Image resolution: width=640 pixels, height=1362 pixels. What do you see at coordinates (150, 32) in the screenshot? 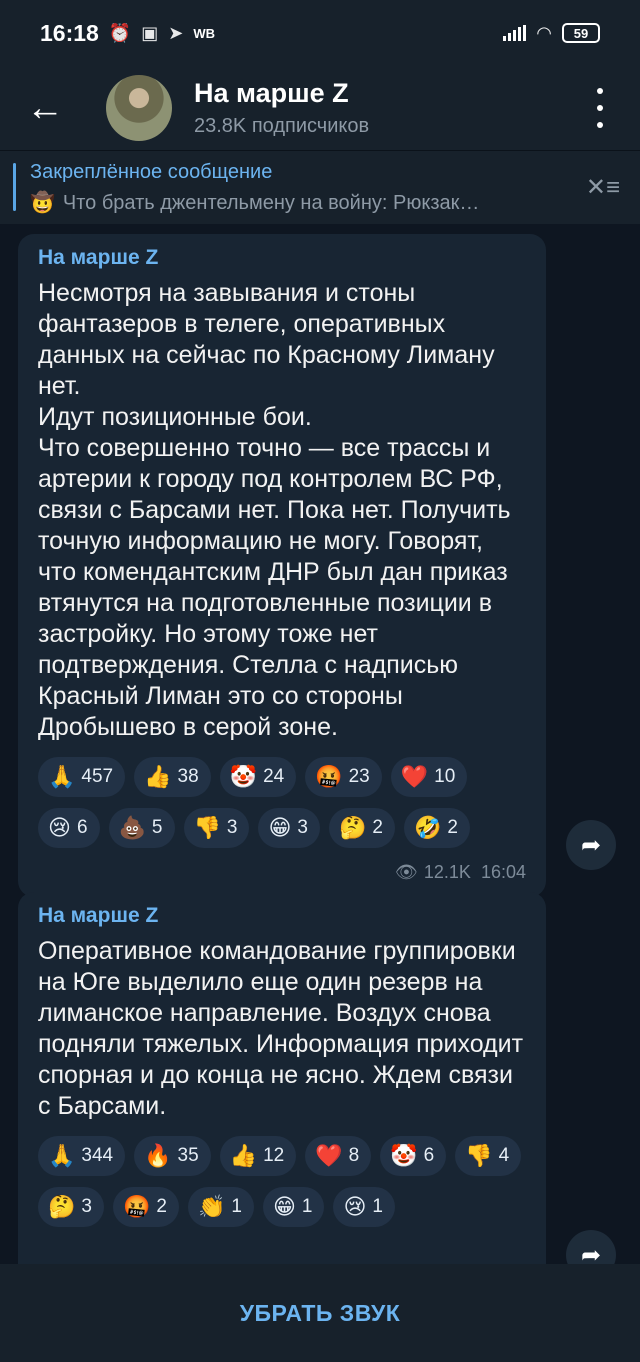
I see `app-icon: ▣` at bounding box center [150, 32].